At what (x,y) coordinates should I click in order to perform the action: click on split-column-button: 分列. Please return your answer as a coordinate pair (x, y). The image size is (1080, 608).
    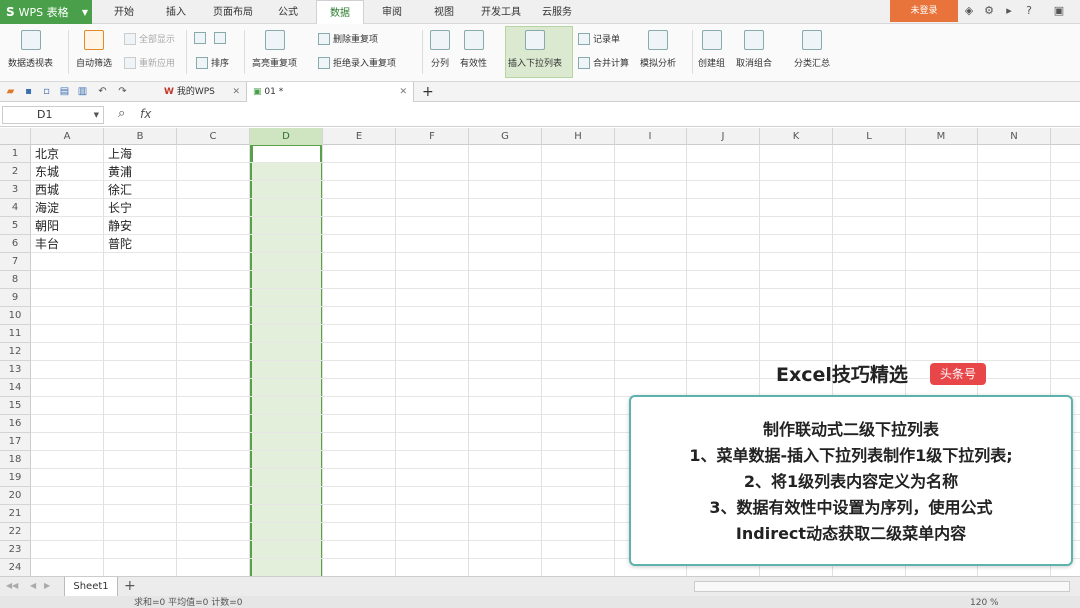
    Looking at the image, I should click on (440, 49).